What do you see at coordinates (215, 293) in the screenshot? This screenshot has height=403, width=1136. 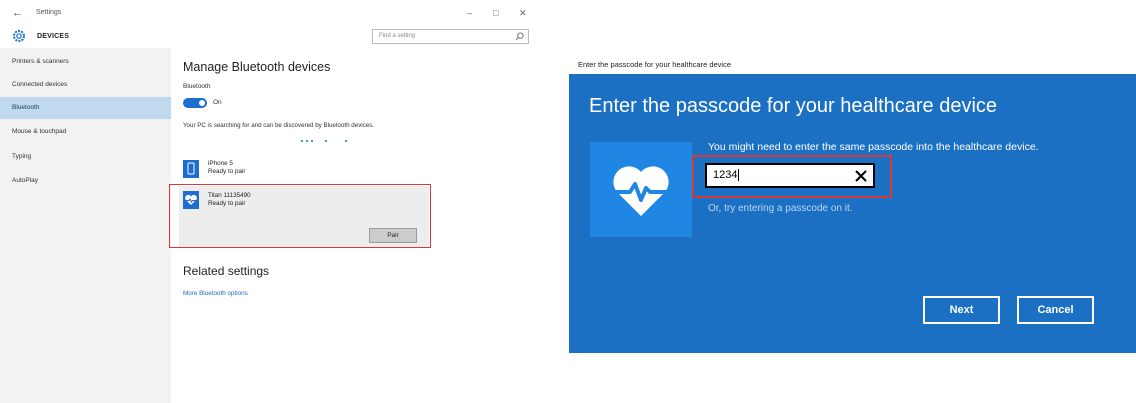 I see `more-bluetooth-options-link: More Bluetooth options` at bounding box center [215, 293].